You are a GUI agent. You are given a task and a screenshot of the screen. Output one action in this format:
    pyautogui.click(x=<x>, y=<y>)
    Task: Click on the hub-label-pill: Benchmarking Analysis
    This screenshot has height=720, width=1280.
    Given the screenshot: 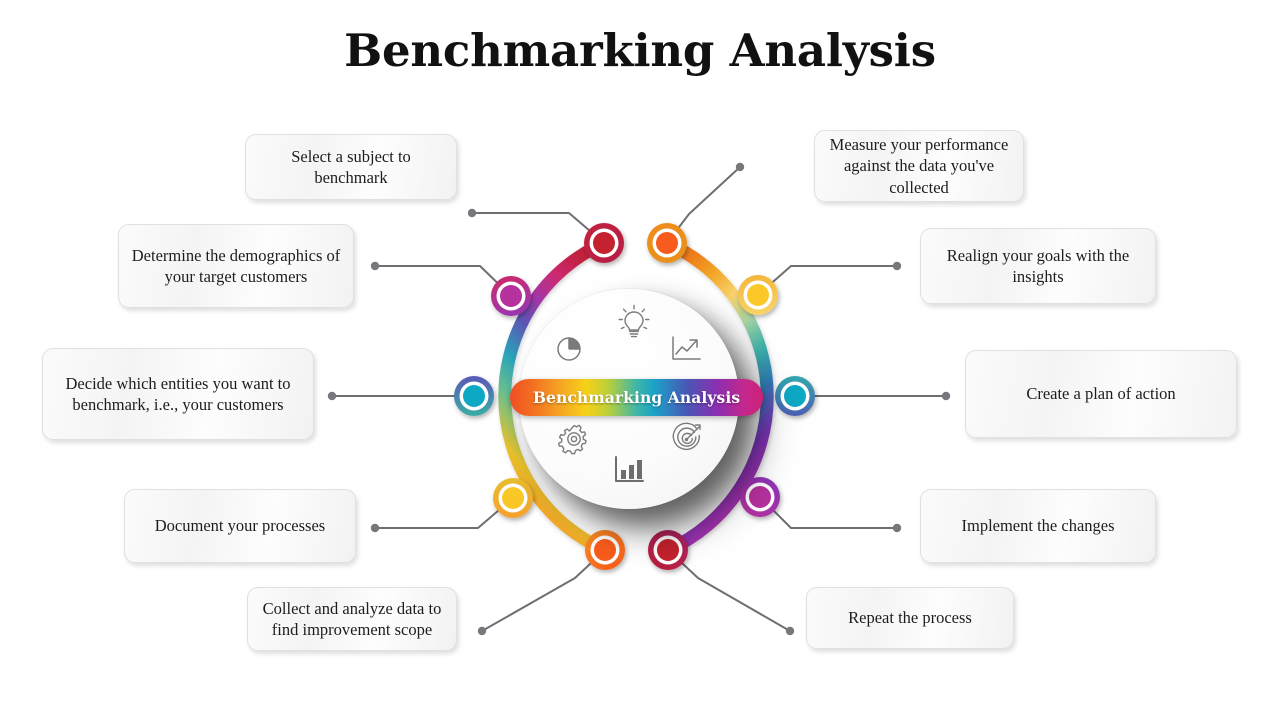 What is the action you would take?
    pyautogui.click(x=636, y=397)
    